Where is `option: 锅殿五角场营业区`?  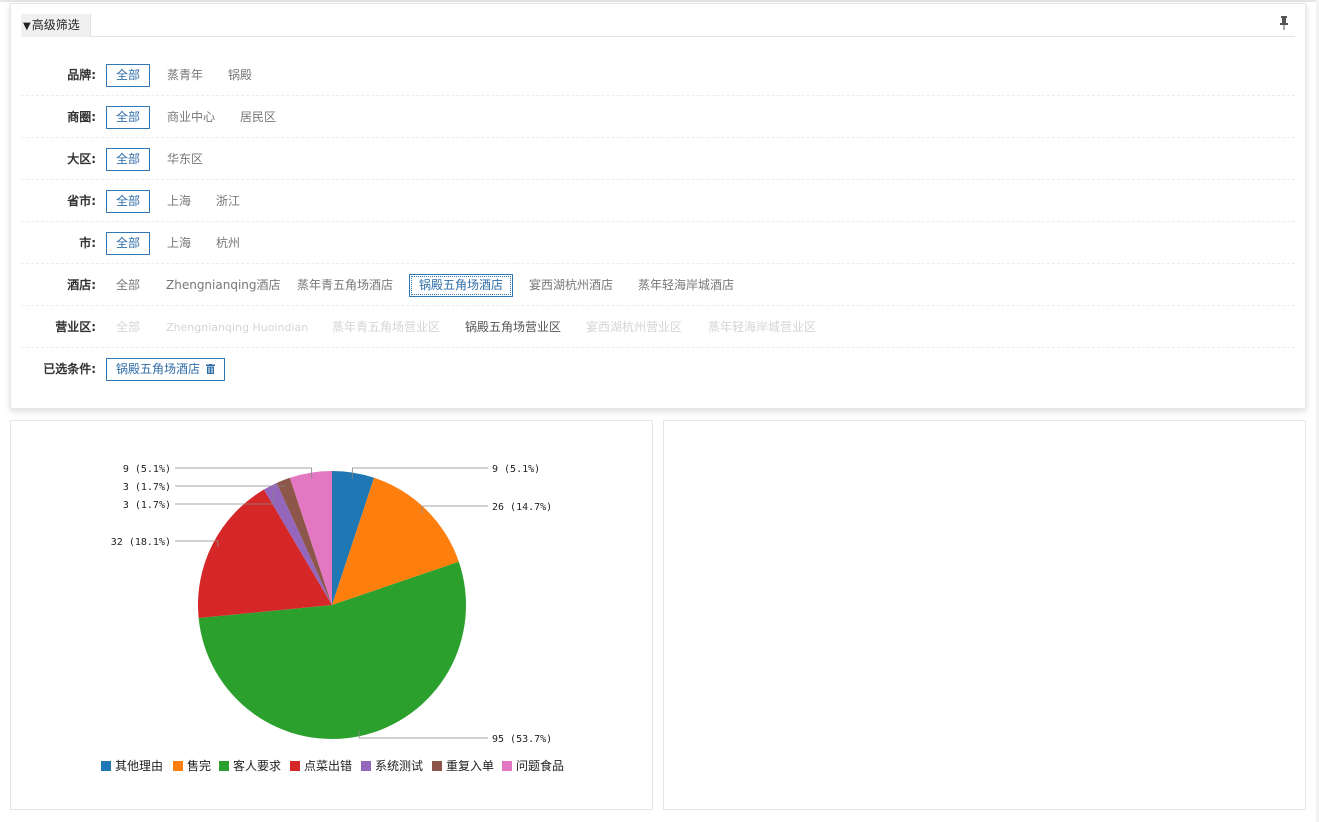
option: 锅殿五角场营业区 is located at coordinates (513, 327).